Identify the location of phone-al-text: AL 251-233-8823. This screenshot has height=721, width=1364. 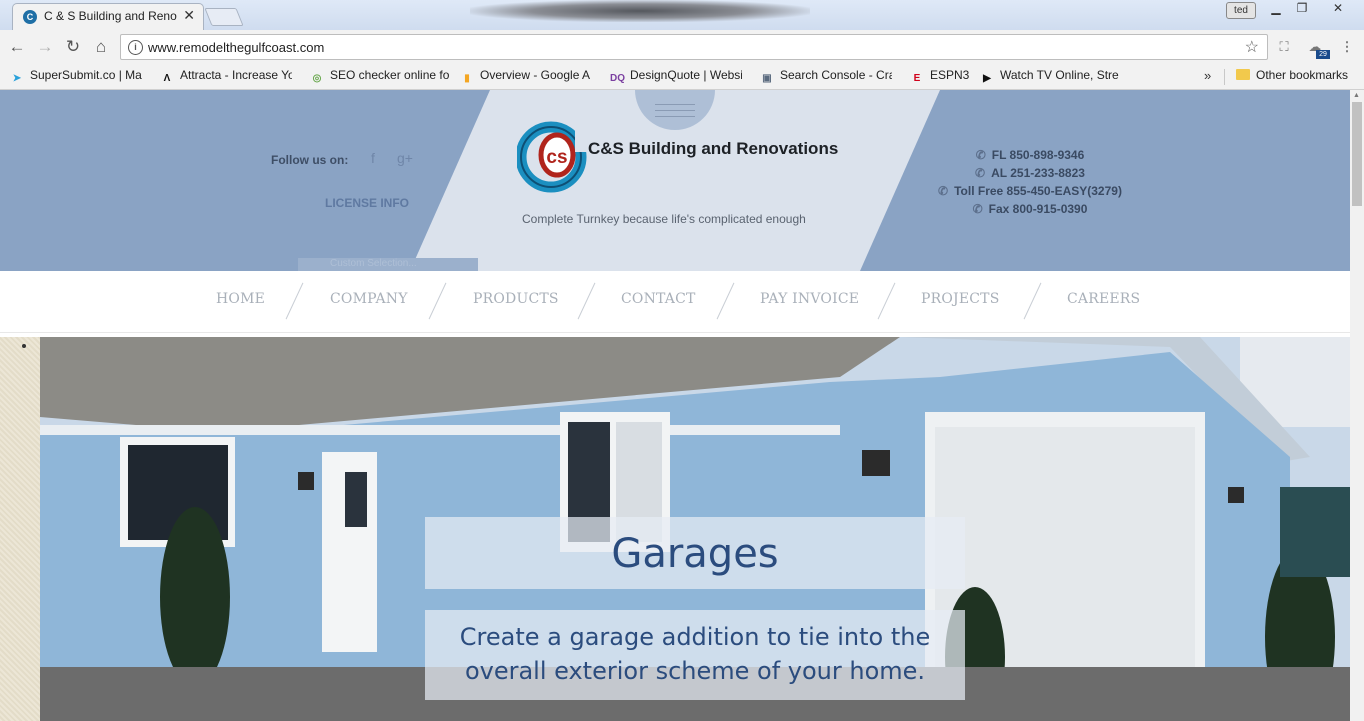
(1038, 173).